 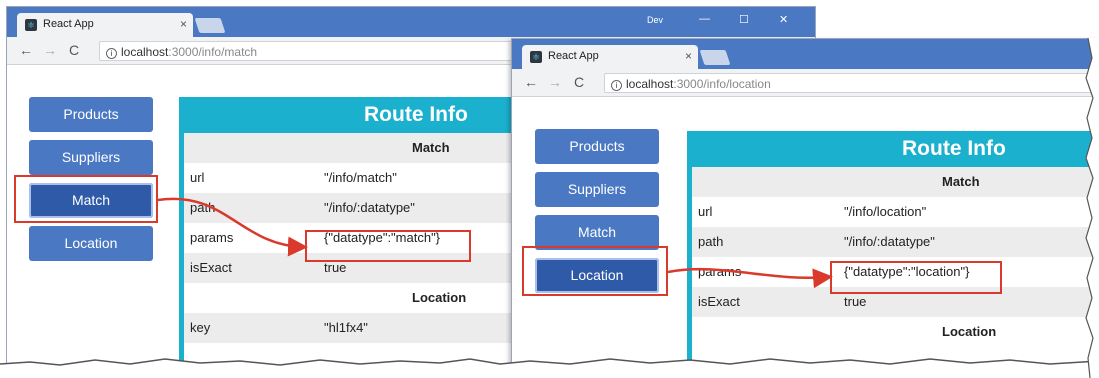 I want to click on address-bar: ← → C i localhost:3000/info/location, so click(x=805, y=83).